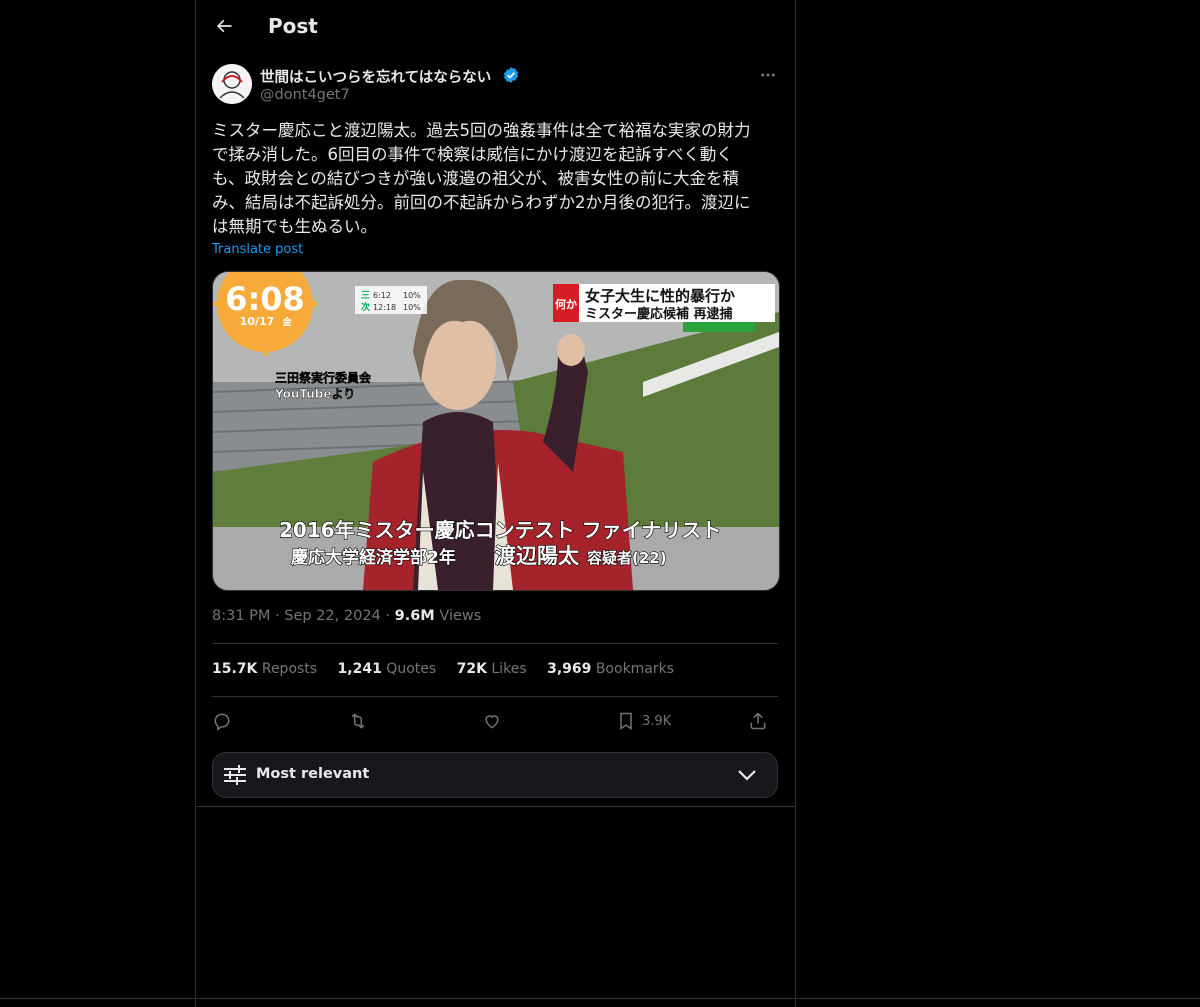 The image size is (1200, 1007). What do you see at coordinates (332, 616) in the screenshot?
I see `post-date: Sep 22, 2024` at bounding box center [332, 616].